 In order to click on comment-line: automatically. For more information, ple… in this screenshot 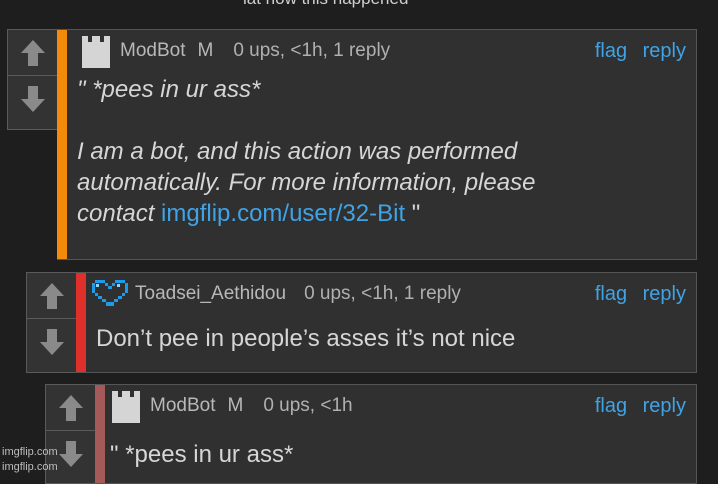, I will do `click(306, 182)`.